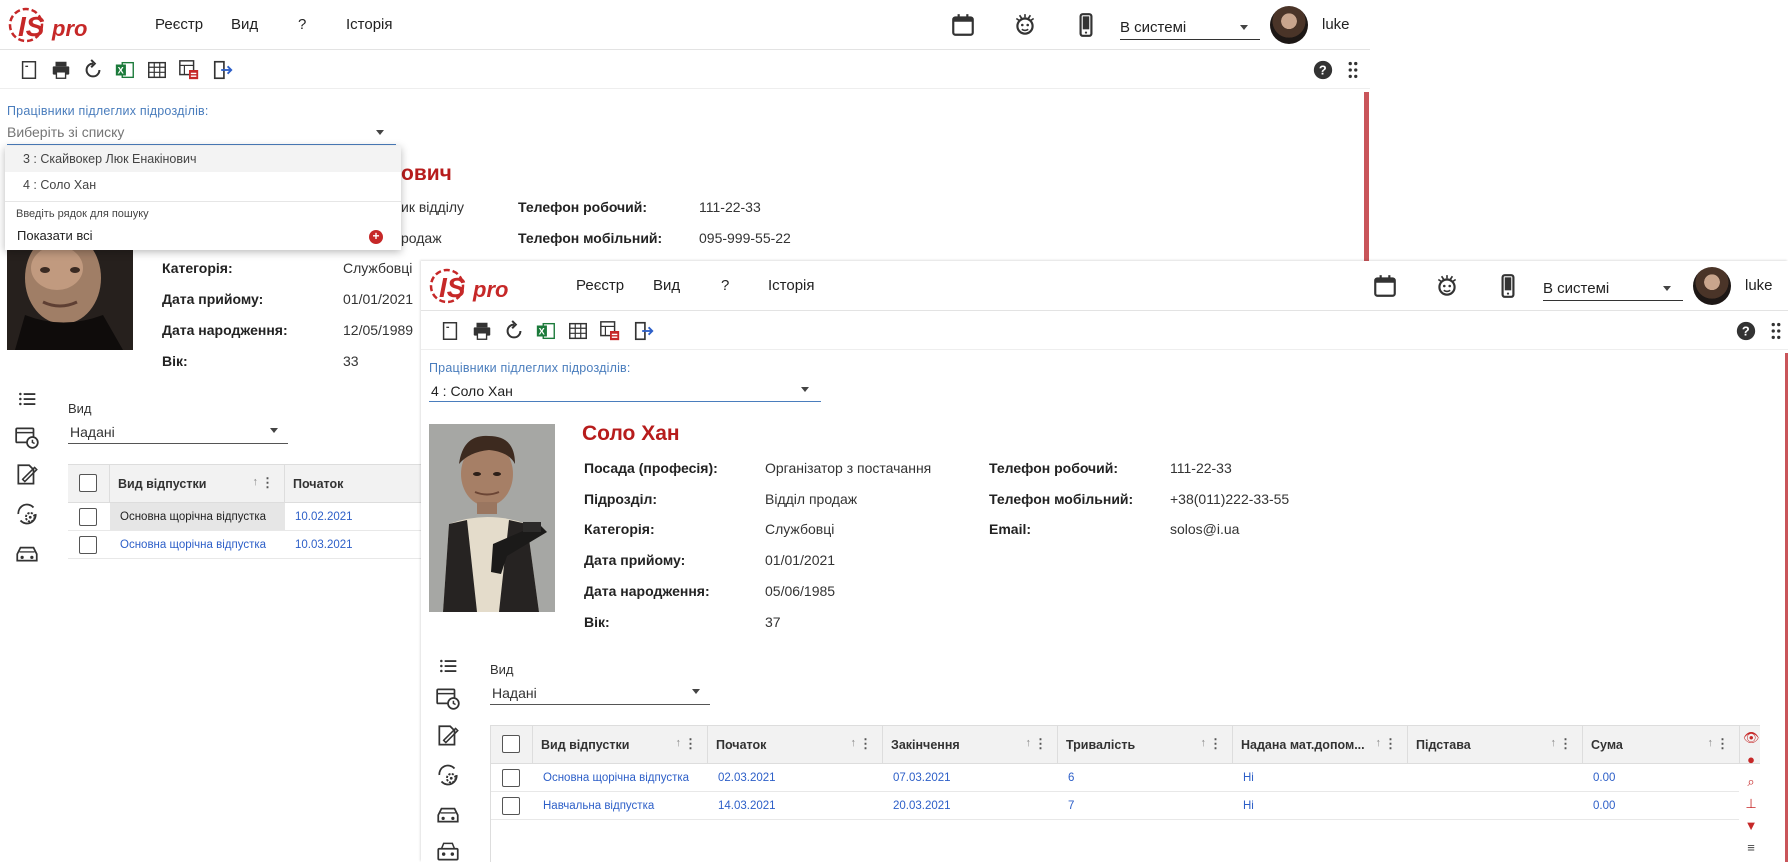 This screenshot has width=1788, height=862. Describe the element at coordinates (1751, 738) in the screenshot. I see `eye-icon: 👁` at that location.